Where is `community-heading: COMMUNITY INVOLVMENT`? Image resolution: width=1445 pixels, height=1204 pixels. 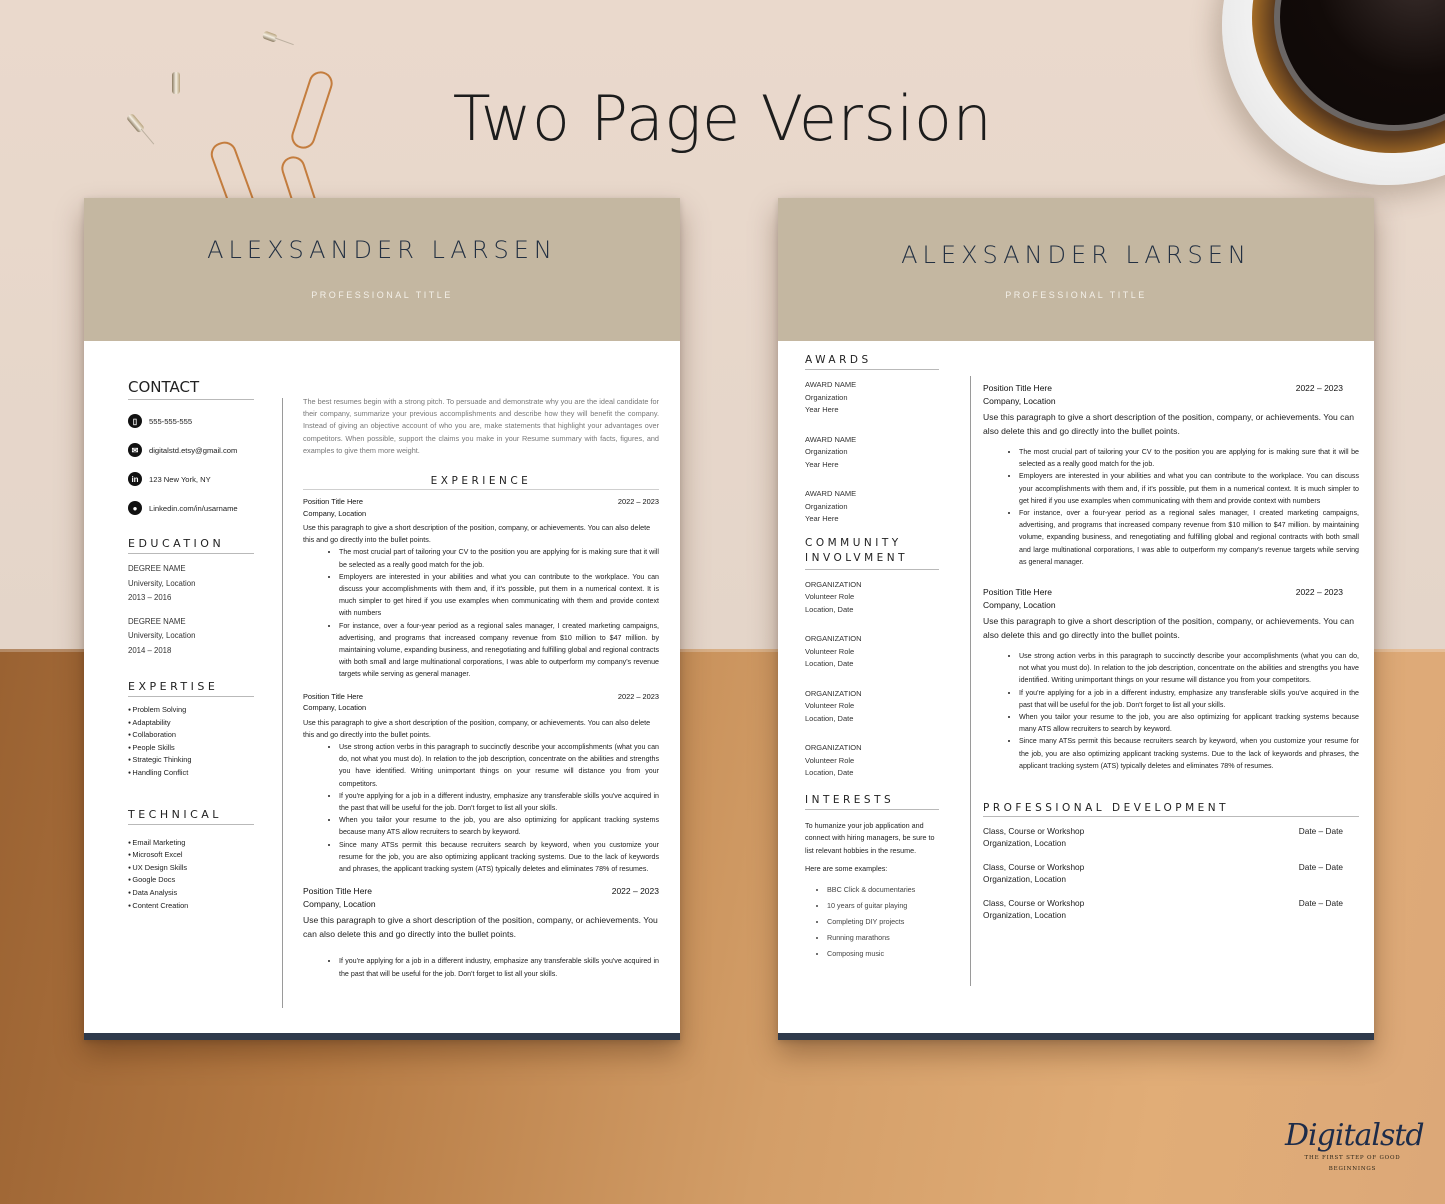 community-heading: COMMUNITY INVOLVMENT is located at coordinates (872, 553).